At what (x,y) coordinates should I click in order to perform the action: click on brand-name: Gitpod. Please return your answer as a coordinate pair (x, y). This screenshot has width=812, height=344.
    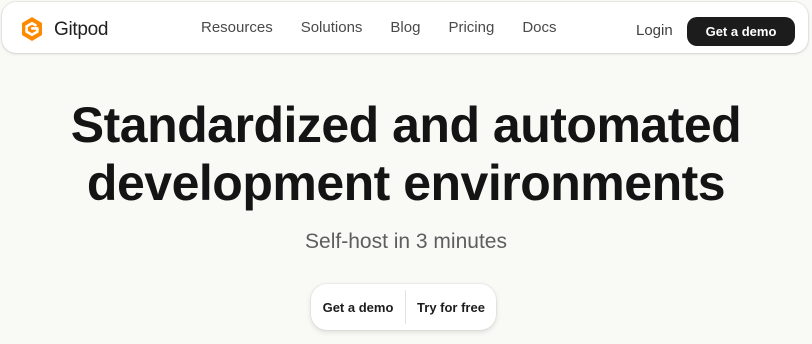
    Looking at the image, I should click on (81, 29).